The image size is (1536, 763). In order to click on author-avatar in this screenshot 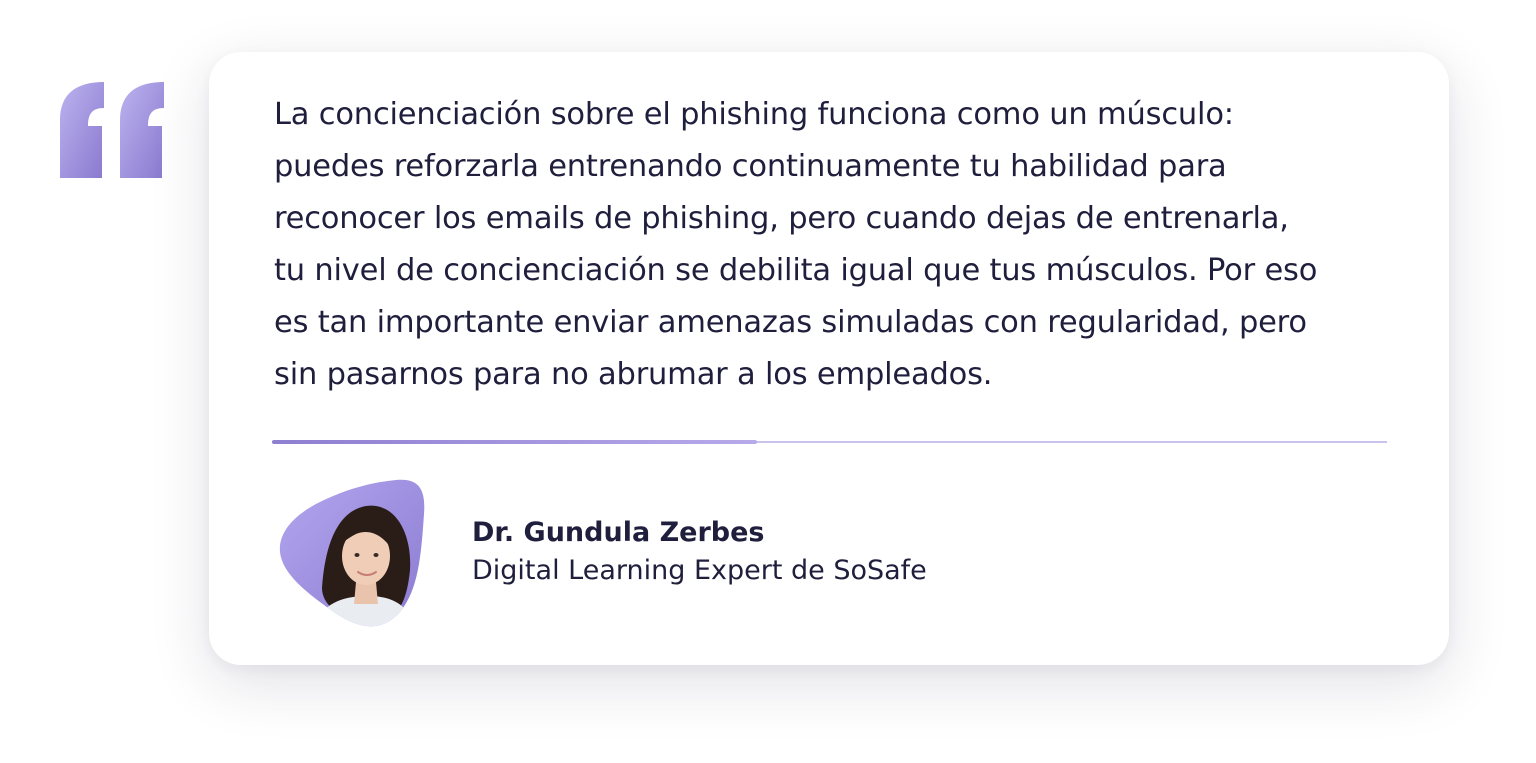, I will do `click(352, 553)`.